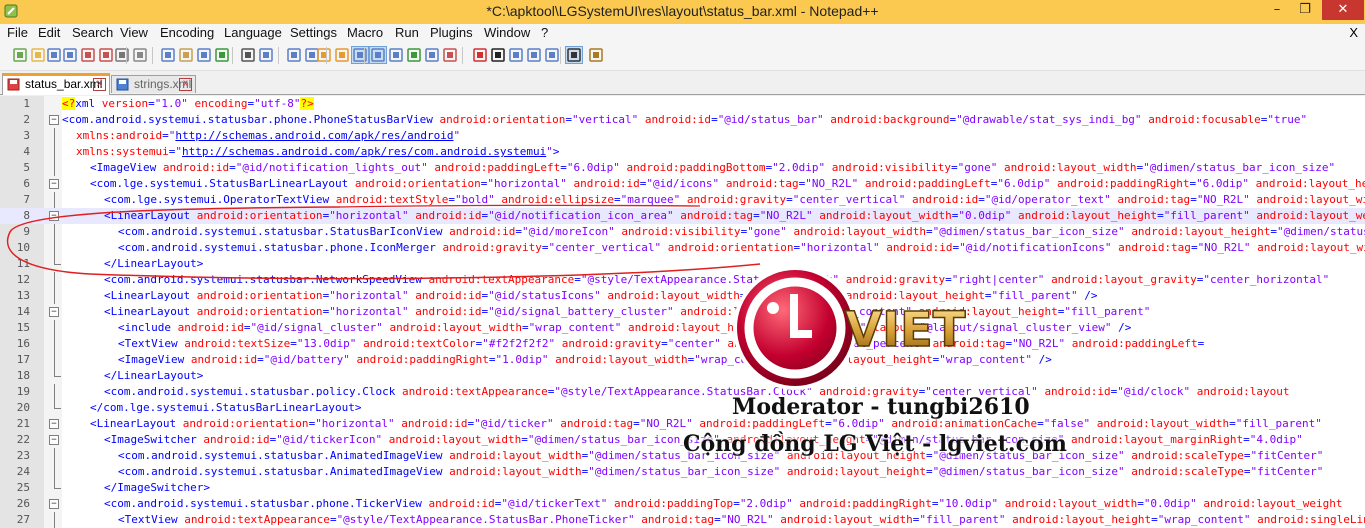 The height and width of the screenshot is (528, 1365). I want to click on code-line: 1 <?xml version="1.0" encoding="utf-8"?>, so click(682, 104).